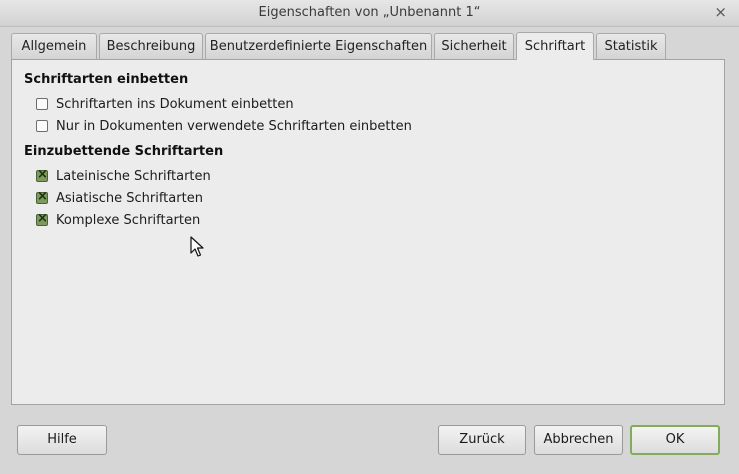 The height and width of the screenshot is (474, 739). Describe the element at coordinates (42, 218) in the screenshot. I see `complex-fonts-checkbox` at that location.